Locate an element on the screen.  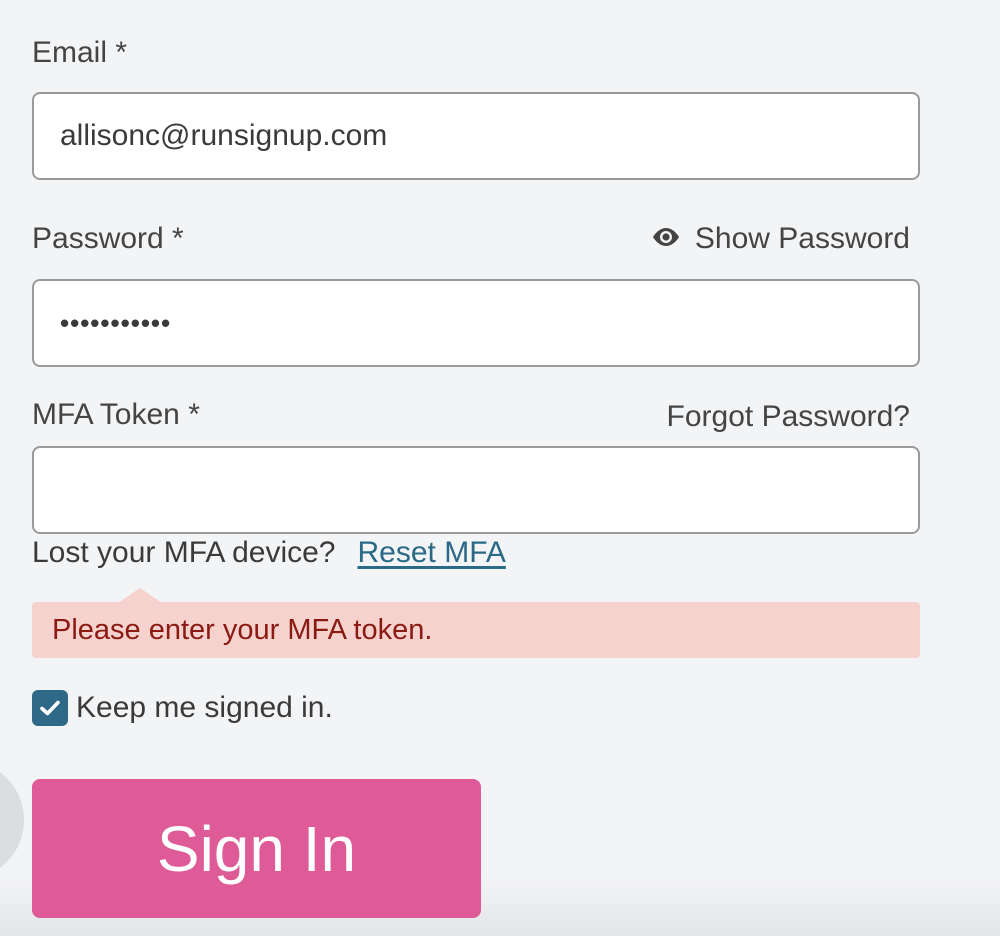
show-password-label: Show Password is located at coordinates (802, 238).